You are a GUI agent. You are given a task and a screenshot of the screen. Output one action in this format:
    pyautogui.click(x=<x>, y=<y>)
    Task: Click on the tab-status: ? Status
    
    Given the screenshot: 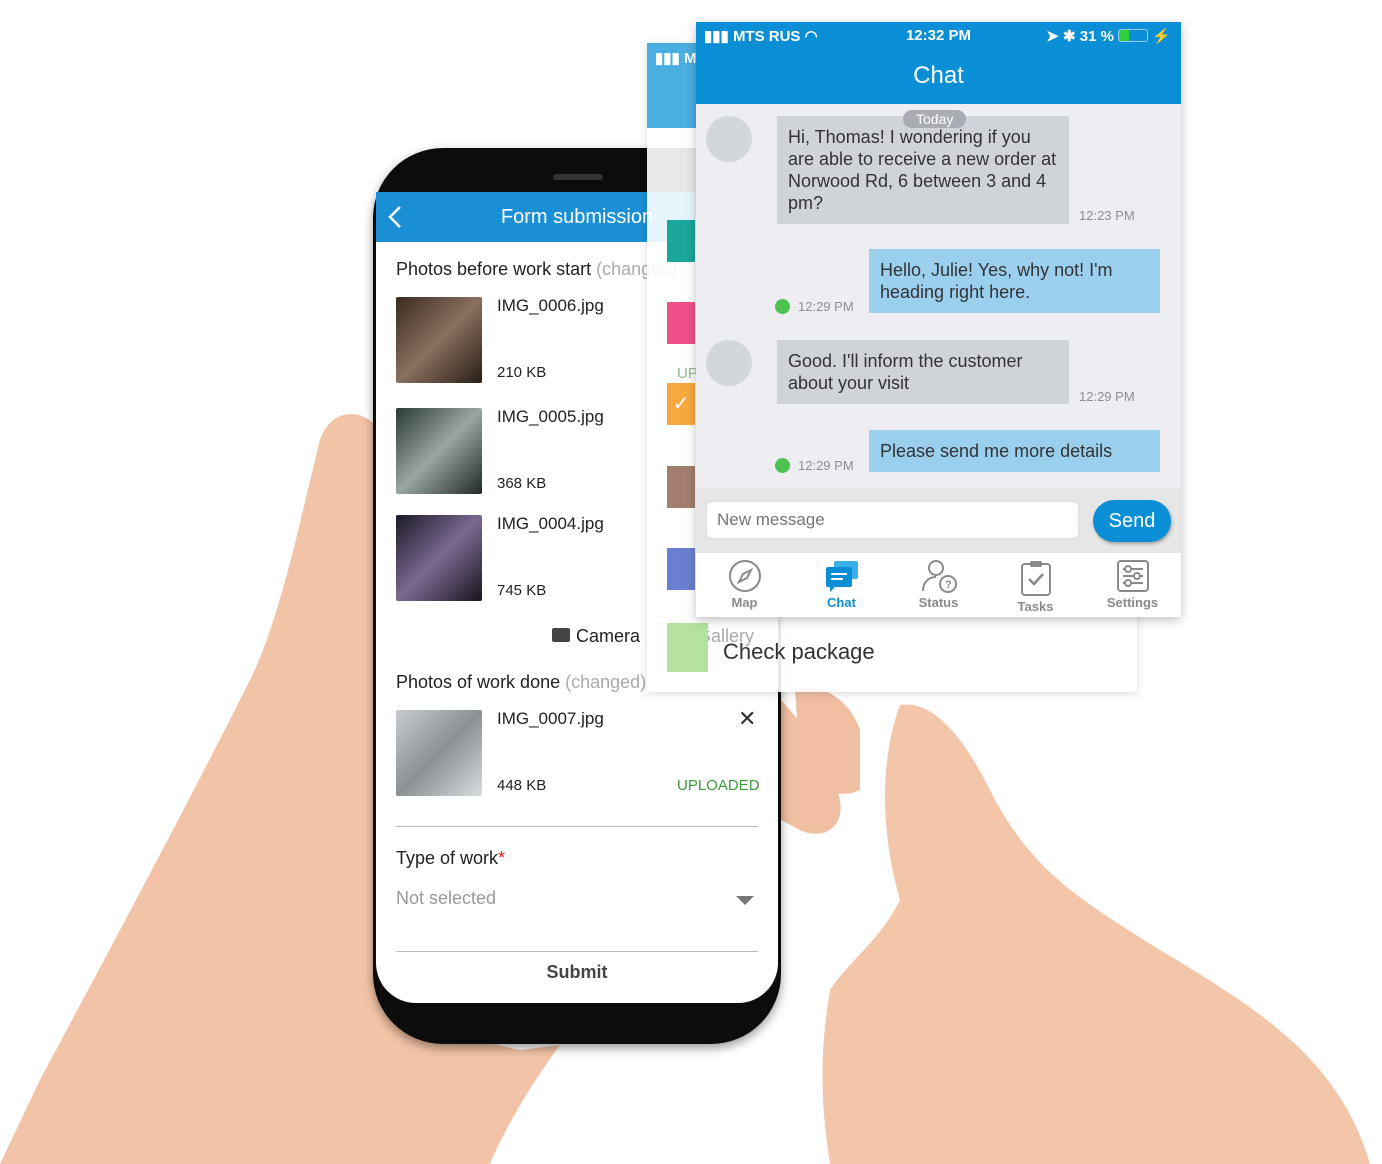 What is the action you would take?
    pyautogui.click(x=938, y=585)
    